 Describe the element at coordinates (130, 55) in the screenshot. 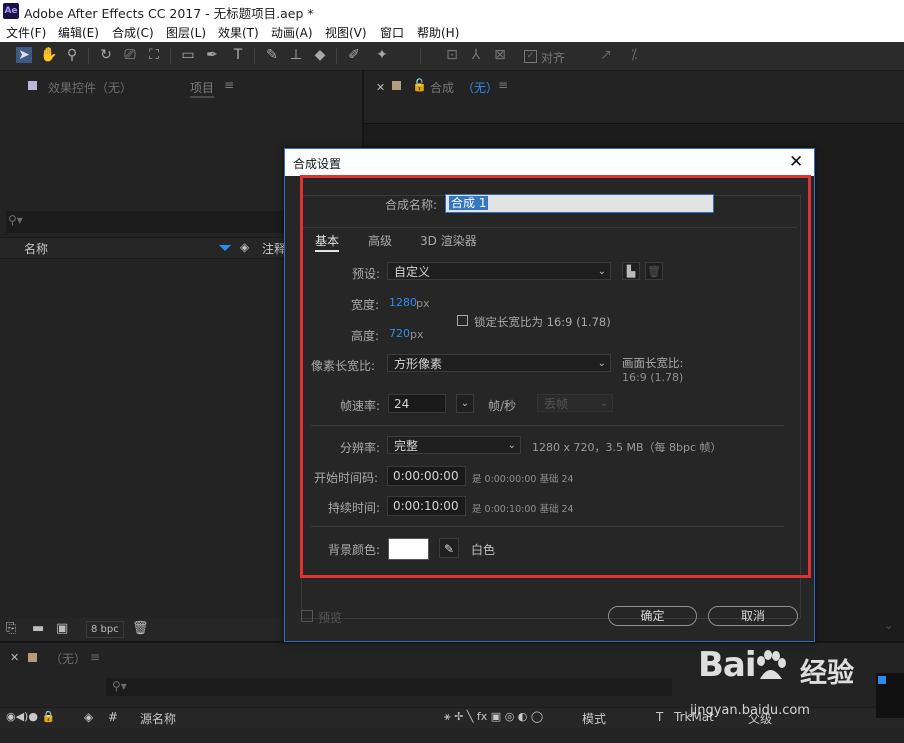

I see `camera-tool-icon: ⎚` at that location.